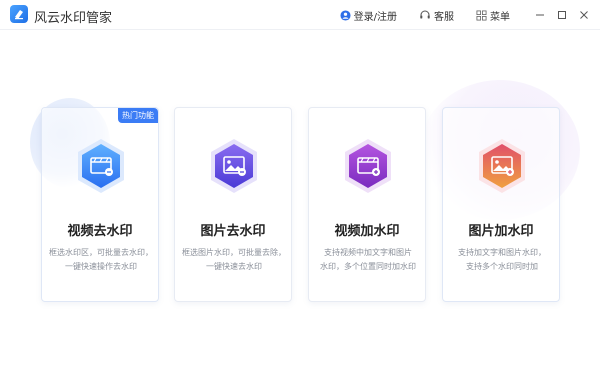  Describe the element at coordinates (19, 14) in the screenshot. I see `app-logo-icon` at that location.